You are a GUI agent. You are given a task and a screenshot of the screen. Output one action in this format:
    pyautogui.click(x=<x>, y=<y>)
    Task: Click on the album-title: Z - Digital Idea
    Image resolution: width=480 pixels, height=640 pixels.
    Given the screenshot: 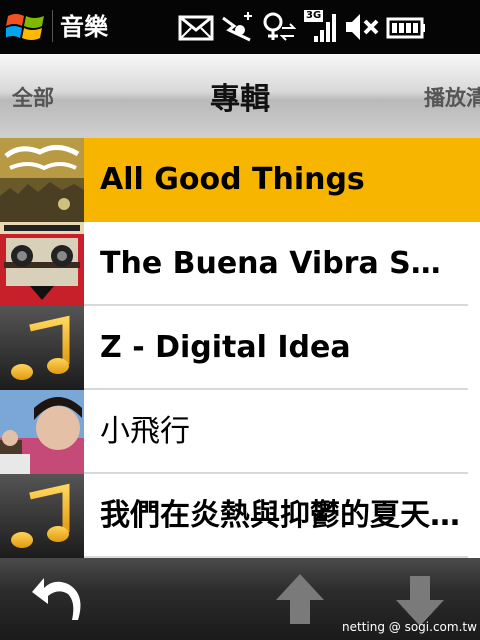 What is the action you would take?
    pyautogui.click(x=225, y=347)
    